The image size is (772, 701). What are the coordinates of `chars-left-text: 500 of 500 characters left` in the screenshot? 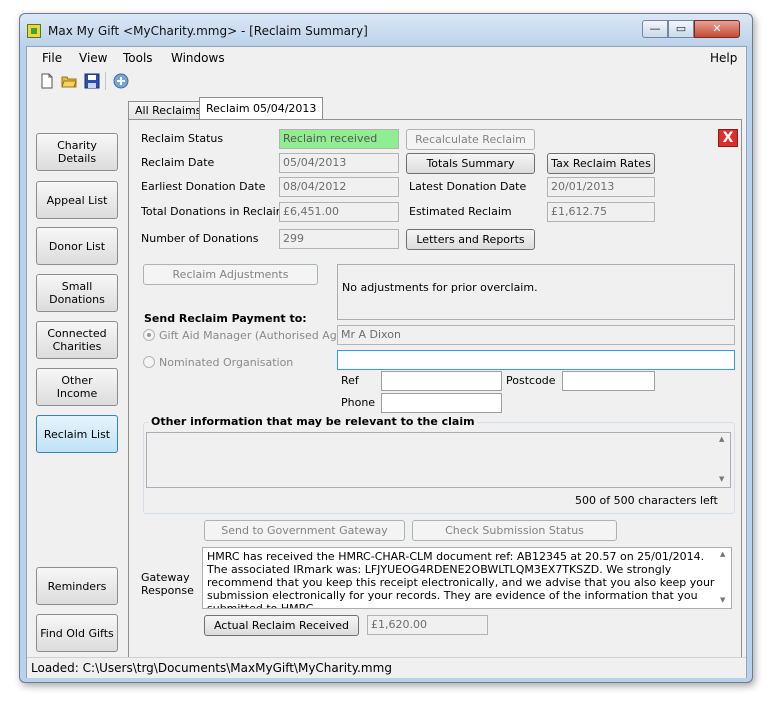 It's located at (646, 500).